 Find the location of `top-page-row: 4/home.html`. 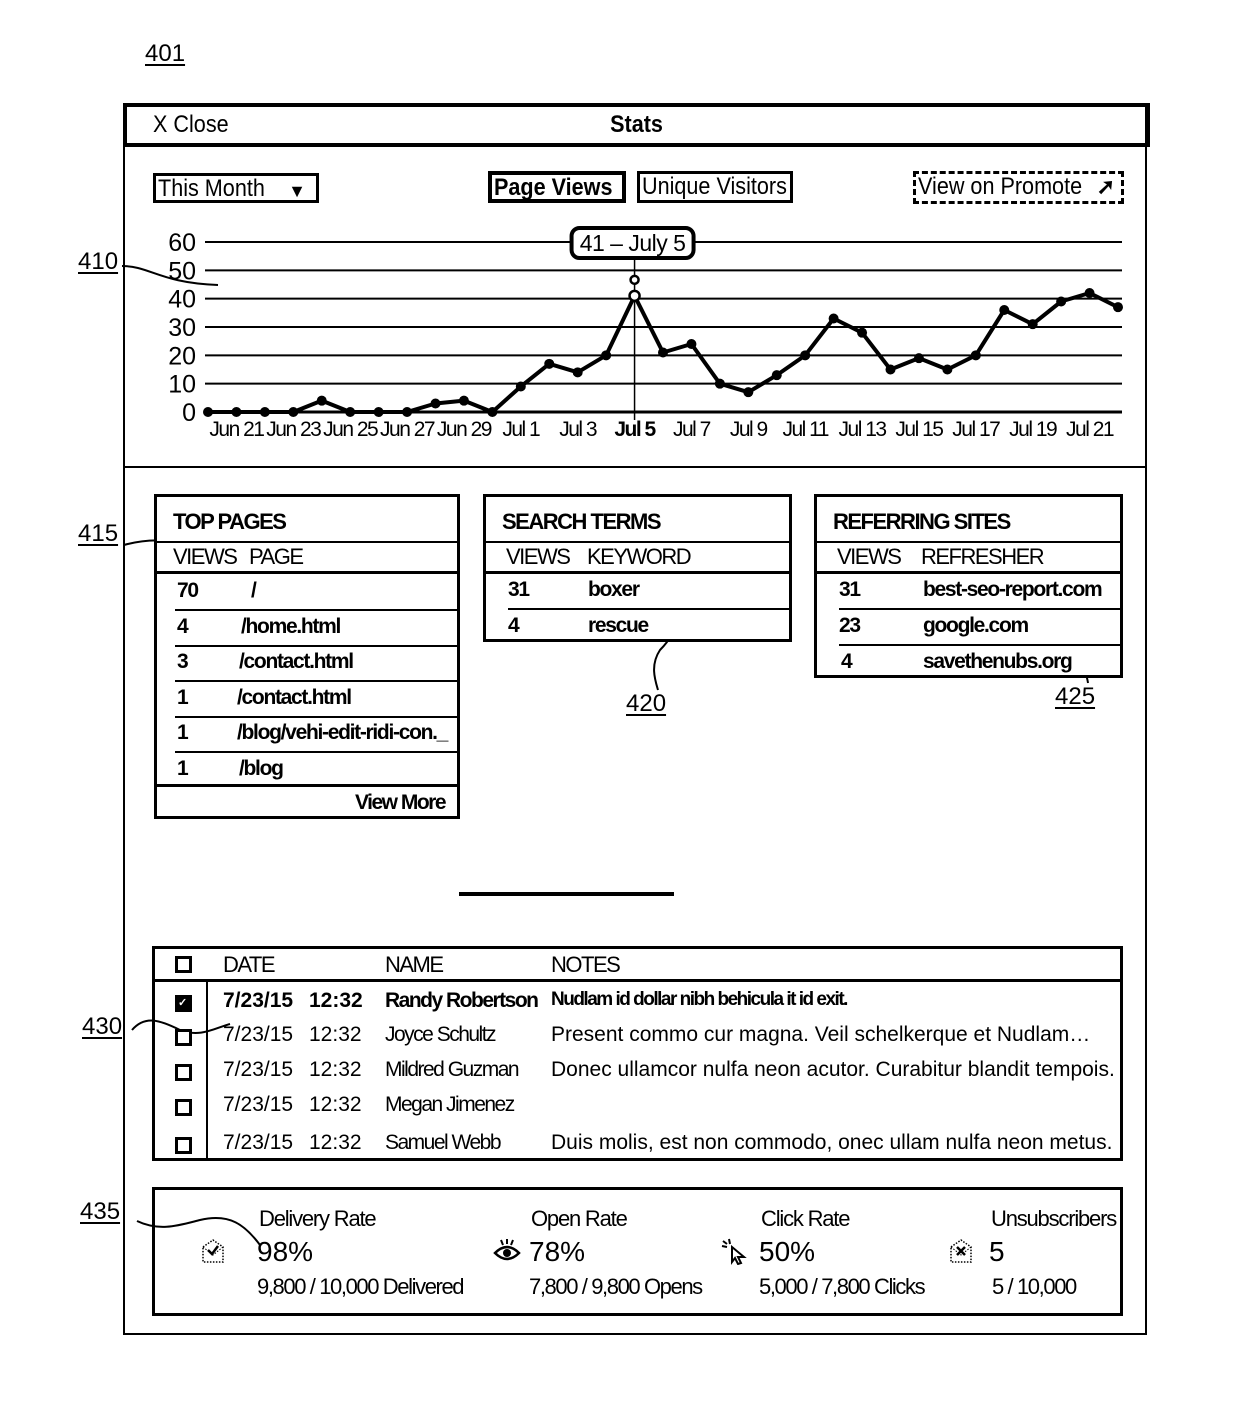

top-page-row: 4/home.html is located at coordinates (316, 629).